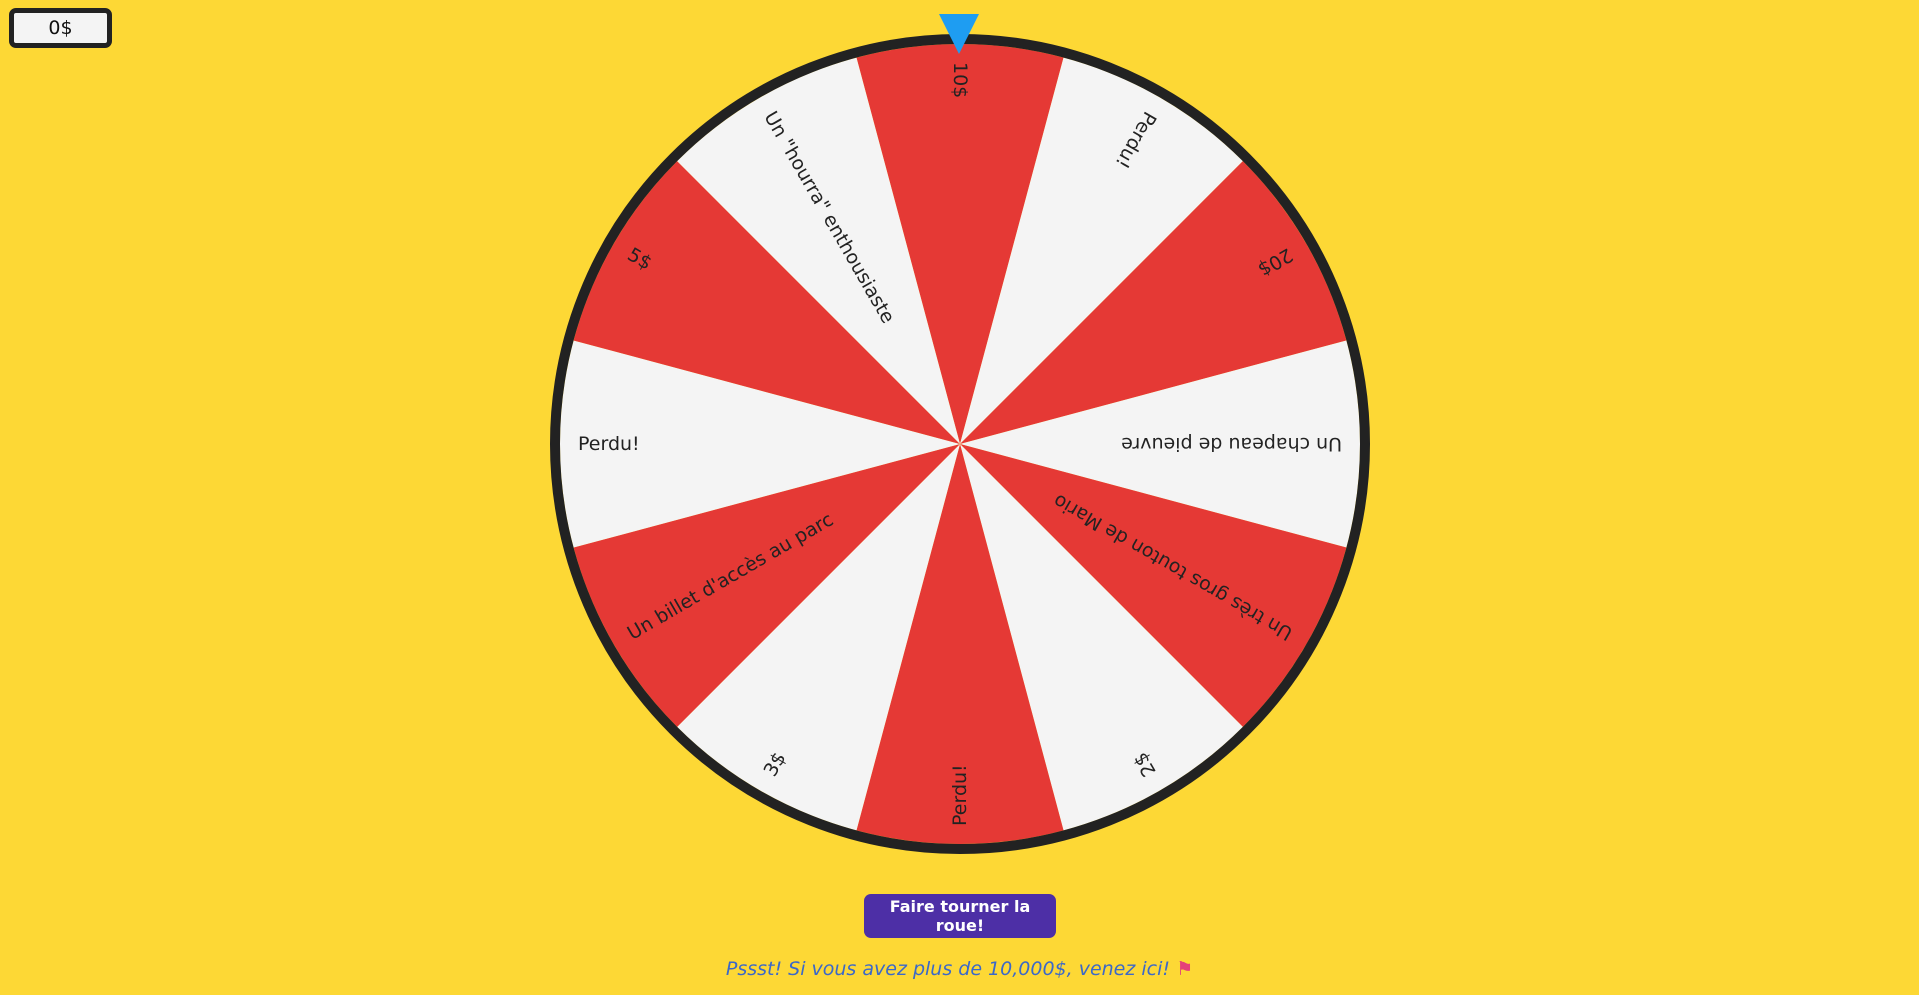 This screenshot has width=1919, height=995. I want to click on balance-display: 0$, so click(60, 28).